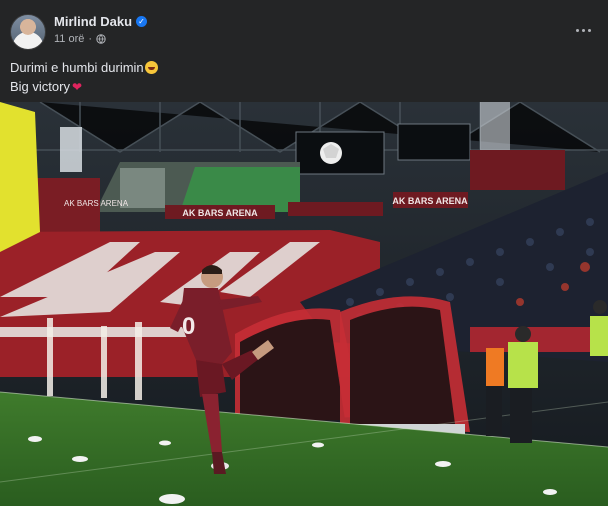 This screenshot has height=506, width=608. What do you see at coordinates (77, 67) in the screenshot?
I see `caption-text-1: Durimi e humbi durimin` at bounding box center [77, 67].